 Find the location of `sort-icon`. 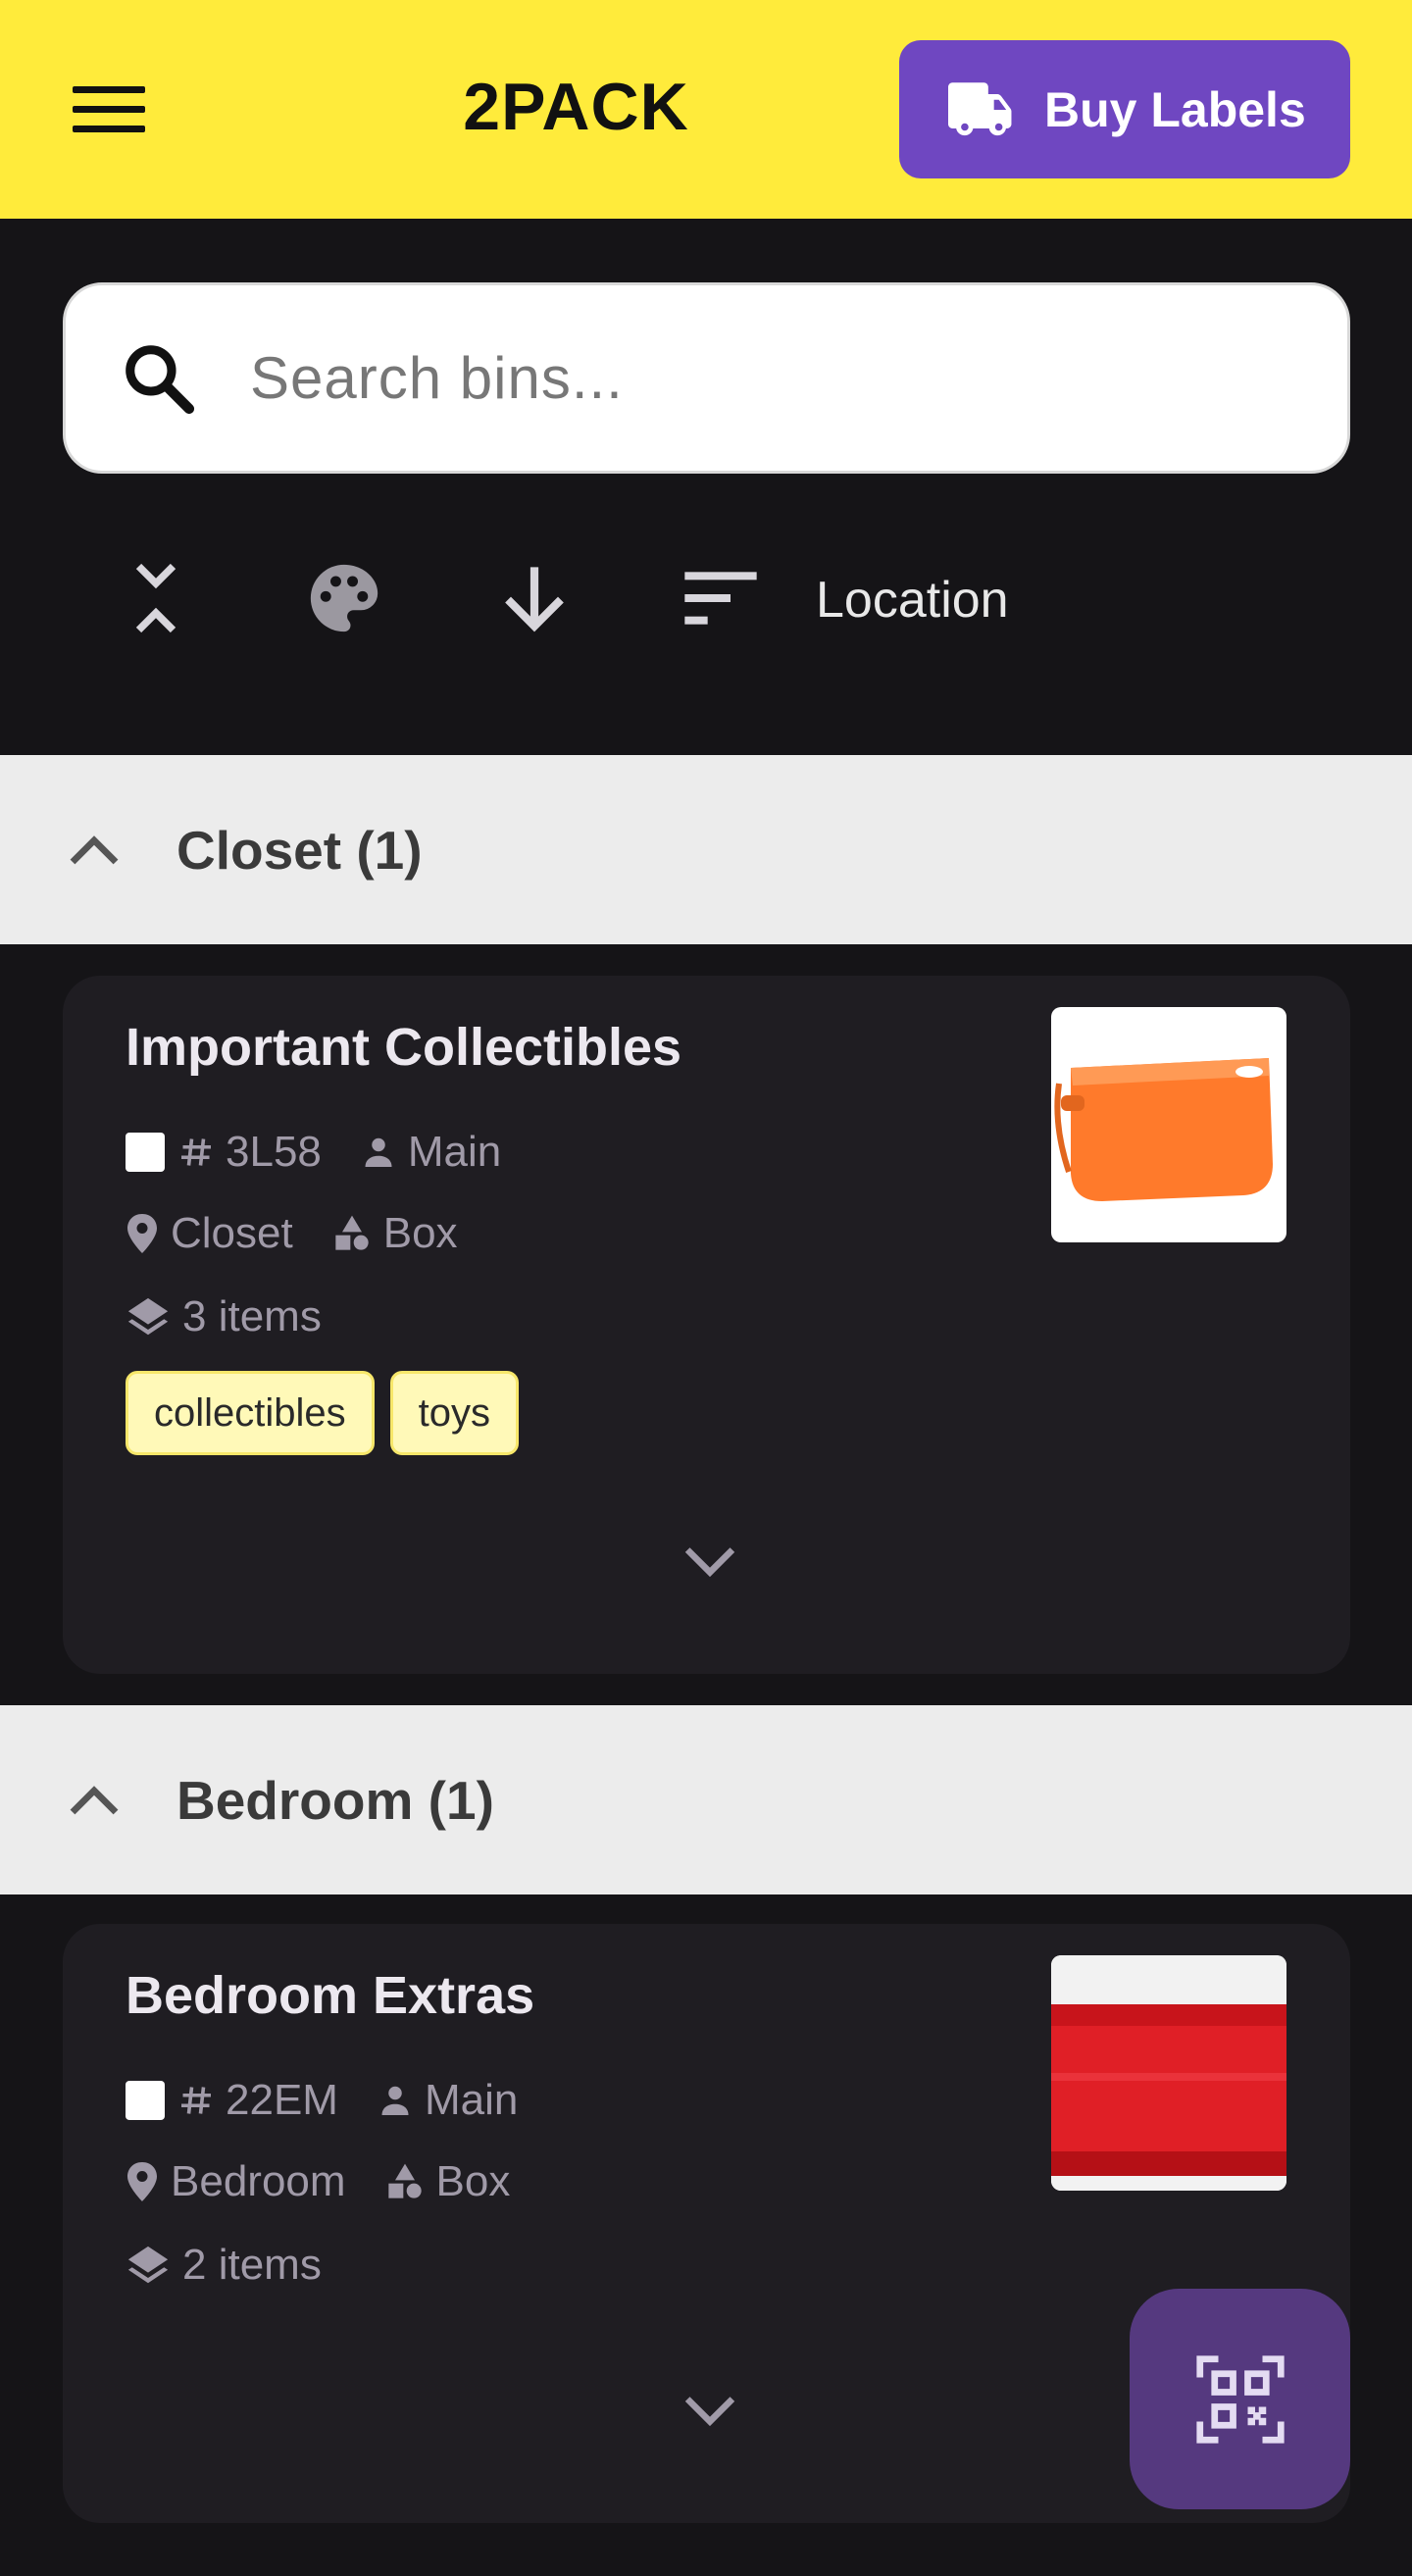

sort-icon is located at coordinates (721, 598).